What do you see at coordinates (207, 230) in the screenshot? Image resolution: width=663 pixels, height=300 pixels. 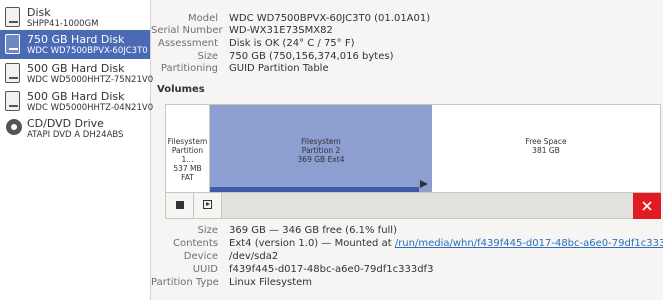 I see `vol-size-label: Size` at bounding box center [207, 230].